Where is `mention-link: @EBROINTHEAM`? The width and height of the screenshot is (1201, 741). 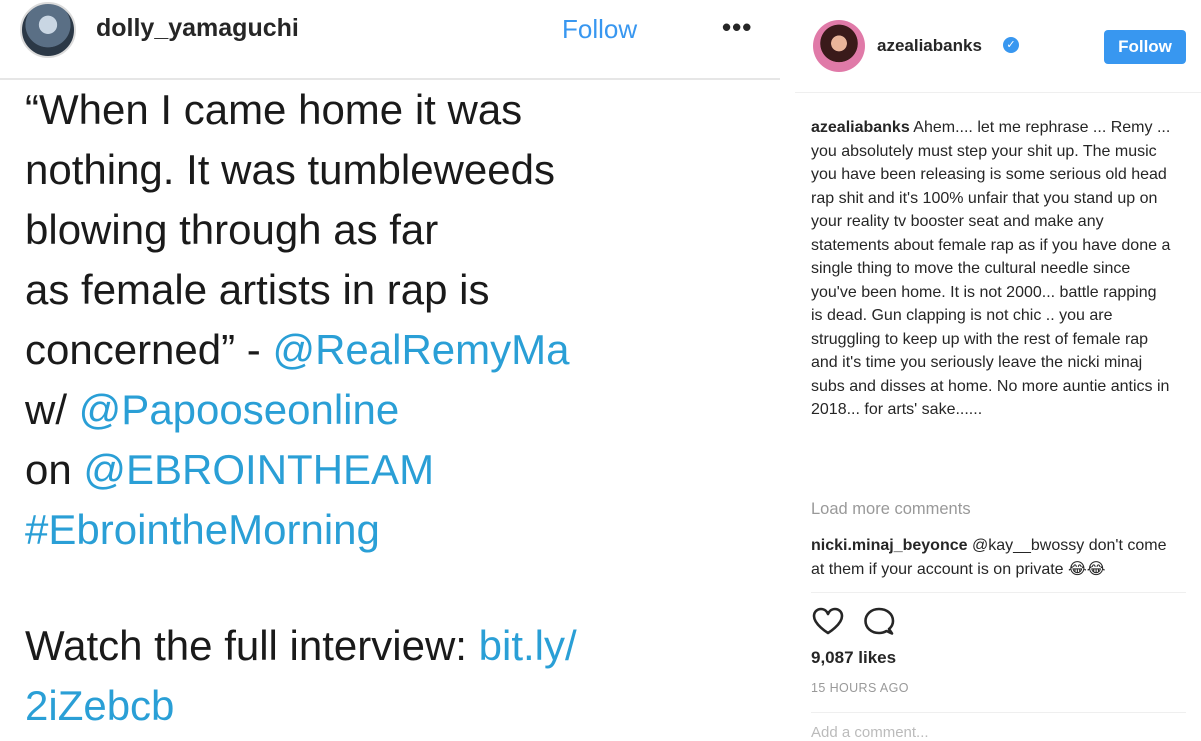 mention-link: @EBROINTHEAM is located at coordinates (258, 469).